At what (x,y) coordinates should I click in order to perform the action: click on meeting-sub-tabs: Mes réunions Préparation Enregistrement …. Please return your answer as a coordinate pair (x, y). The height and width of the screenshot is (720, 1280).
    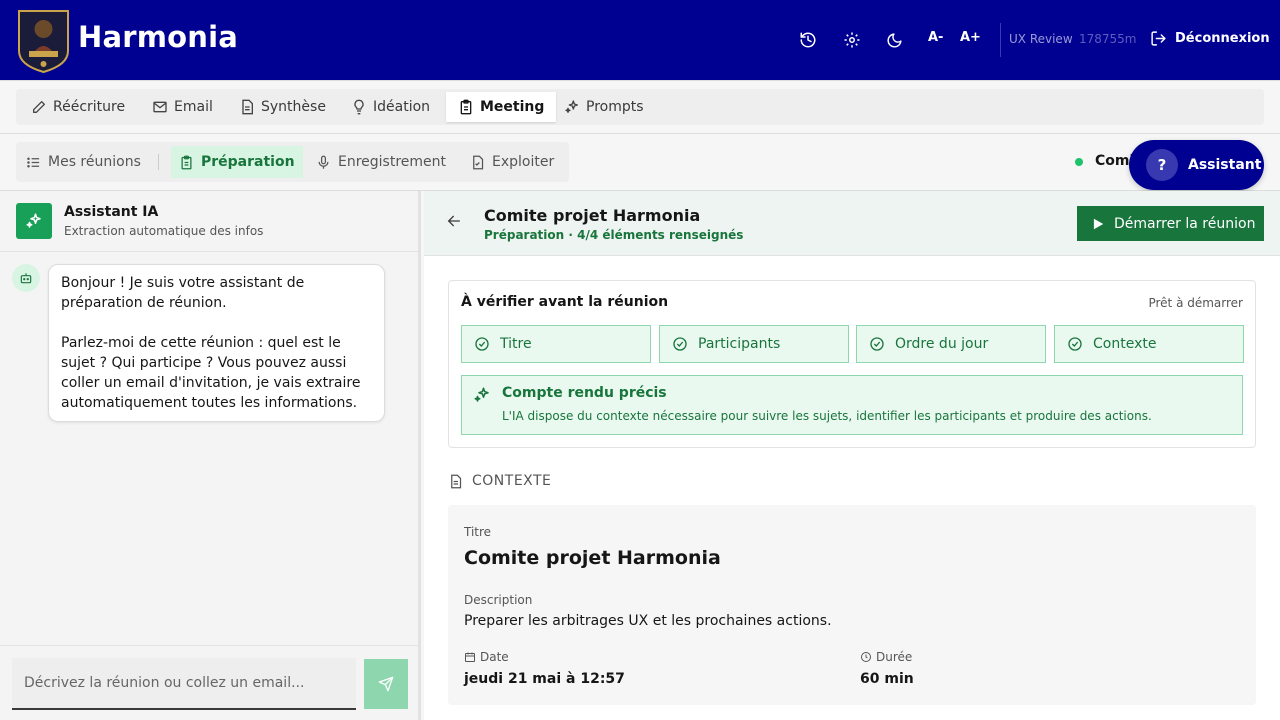
    Looking at the image, I should click on (292, 162).